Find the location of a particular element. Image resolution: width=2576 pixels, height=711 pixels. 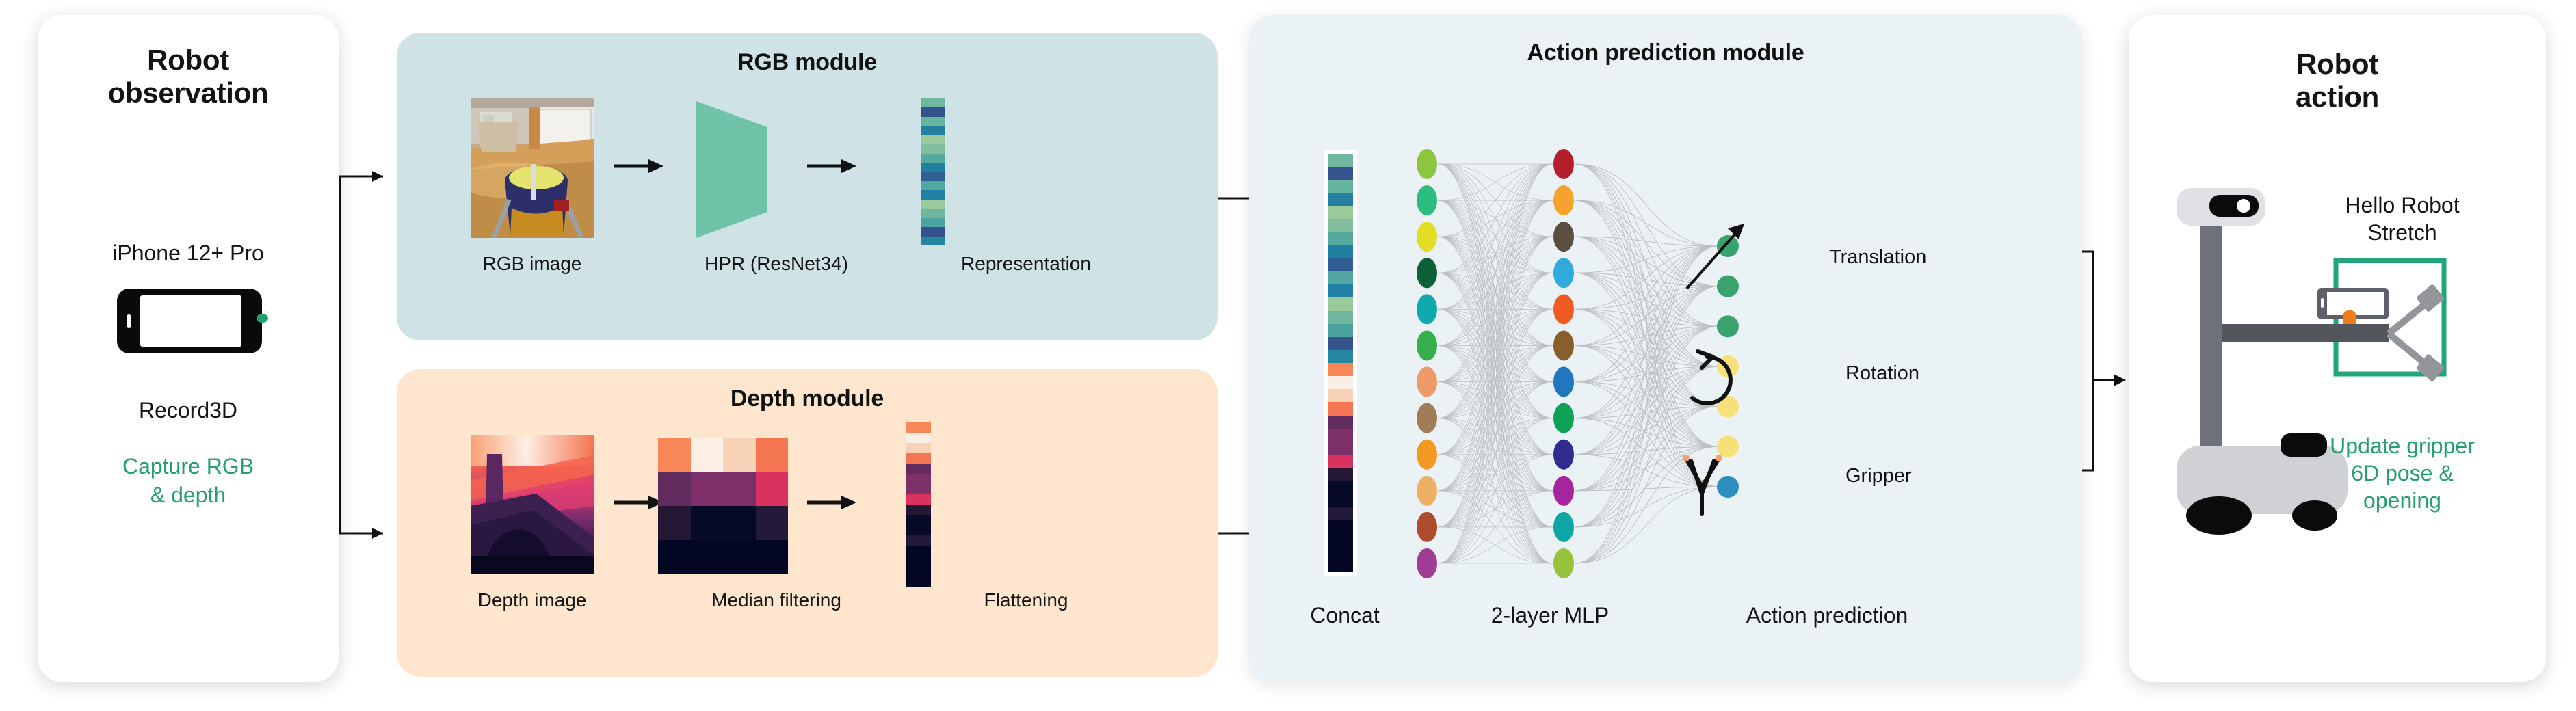

depth-flattening-vector is located at coordinates (918, 505).